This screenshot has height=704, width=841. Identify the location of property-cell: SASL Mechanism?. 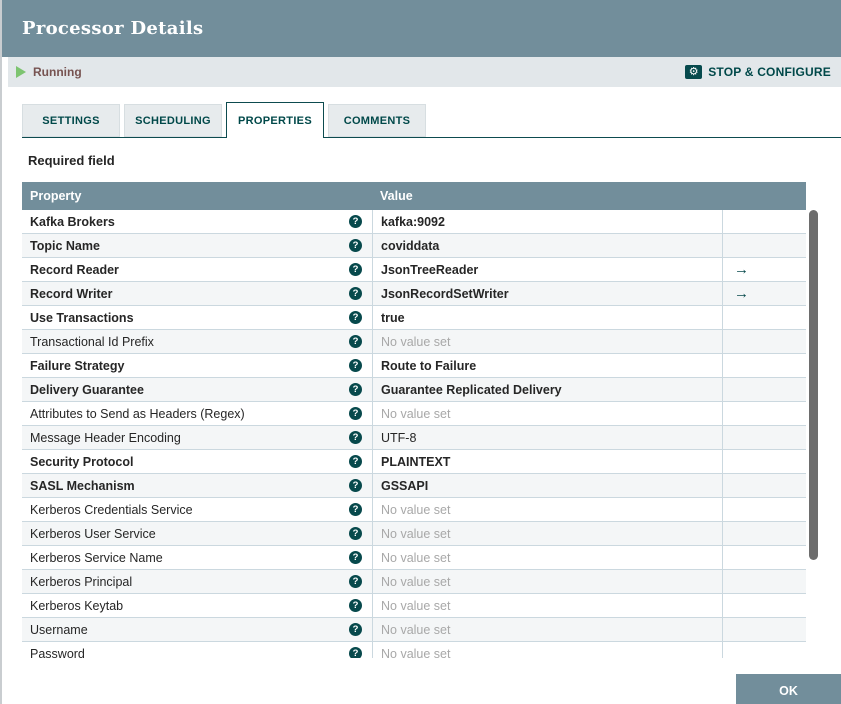
(197, 485).